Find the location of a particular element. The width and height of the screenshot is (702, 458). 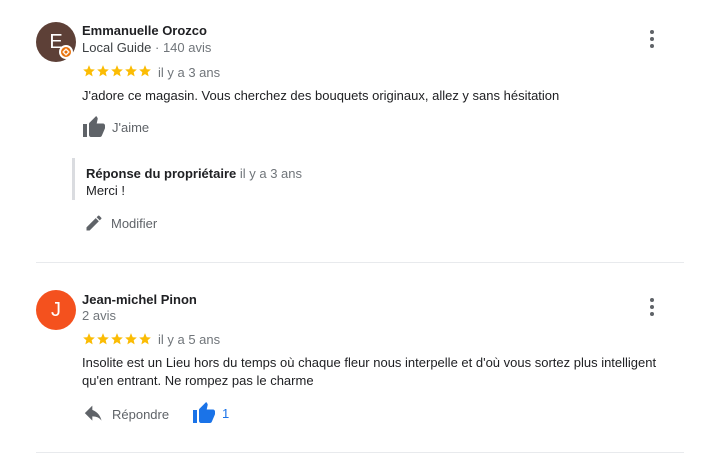

like-button: 1 is located at coordinates (210, 413).